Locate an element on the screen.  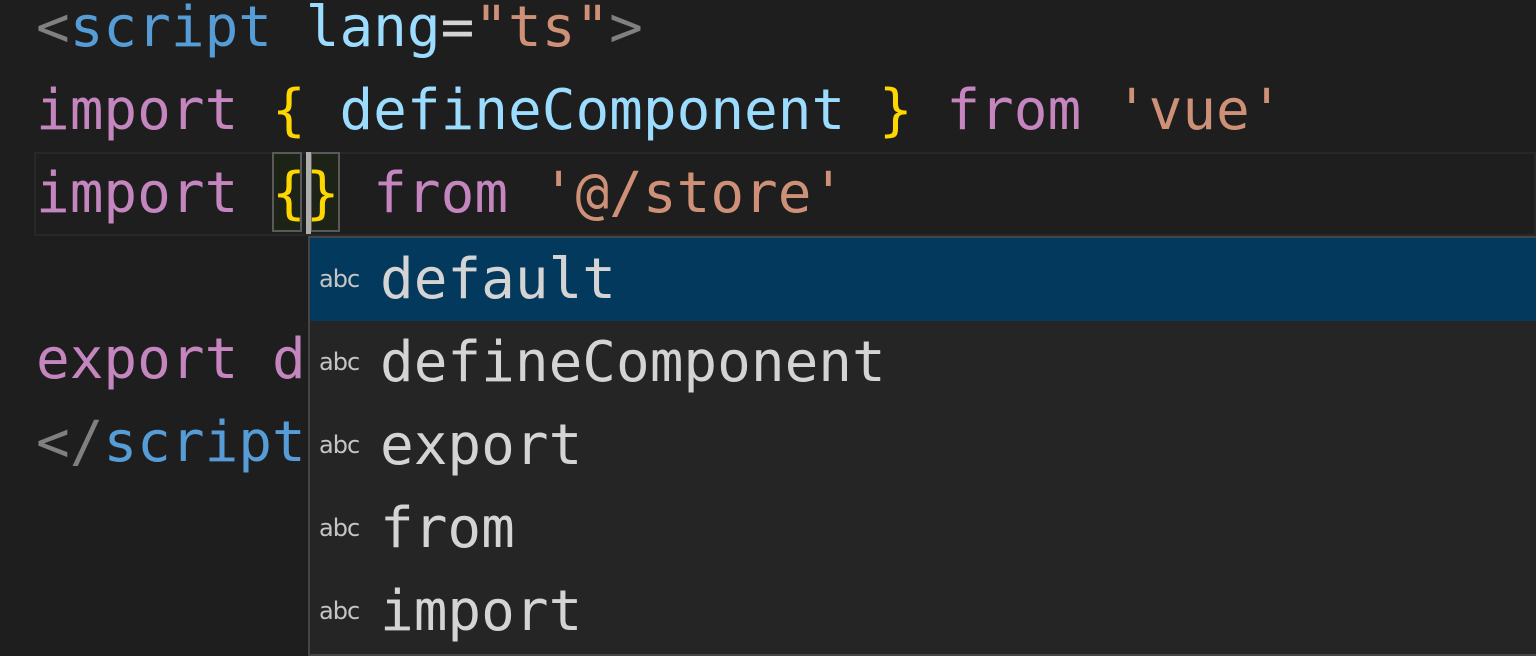
suggest-label: import is located at coordinates (481, 611).